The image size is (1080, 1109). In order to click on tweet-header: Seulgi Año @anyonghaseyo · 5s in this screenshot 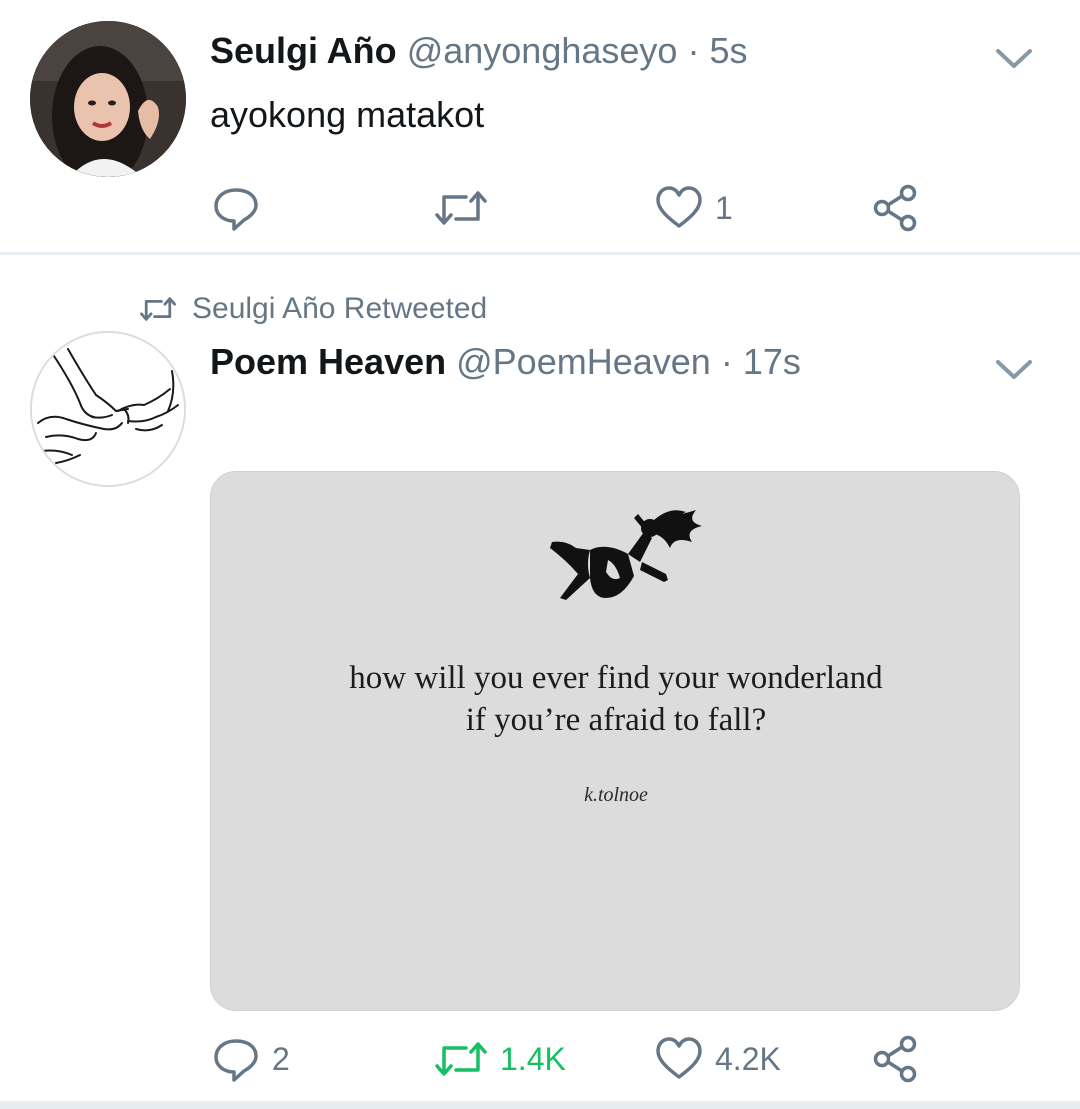, I will do `click(479, 51)`.